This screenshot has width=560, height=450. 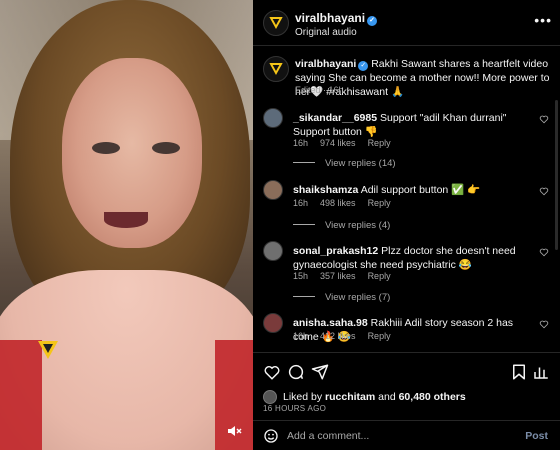 I want to click on comment-age: 15h, so click(x=301, y=276).